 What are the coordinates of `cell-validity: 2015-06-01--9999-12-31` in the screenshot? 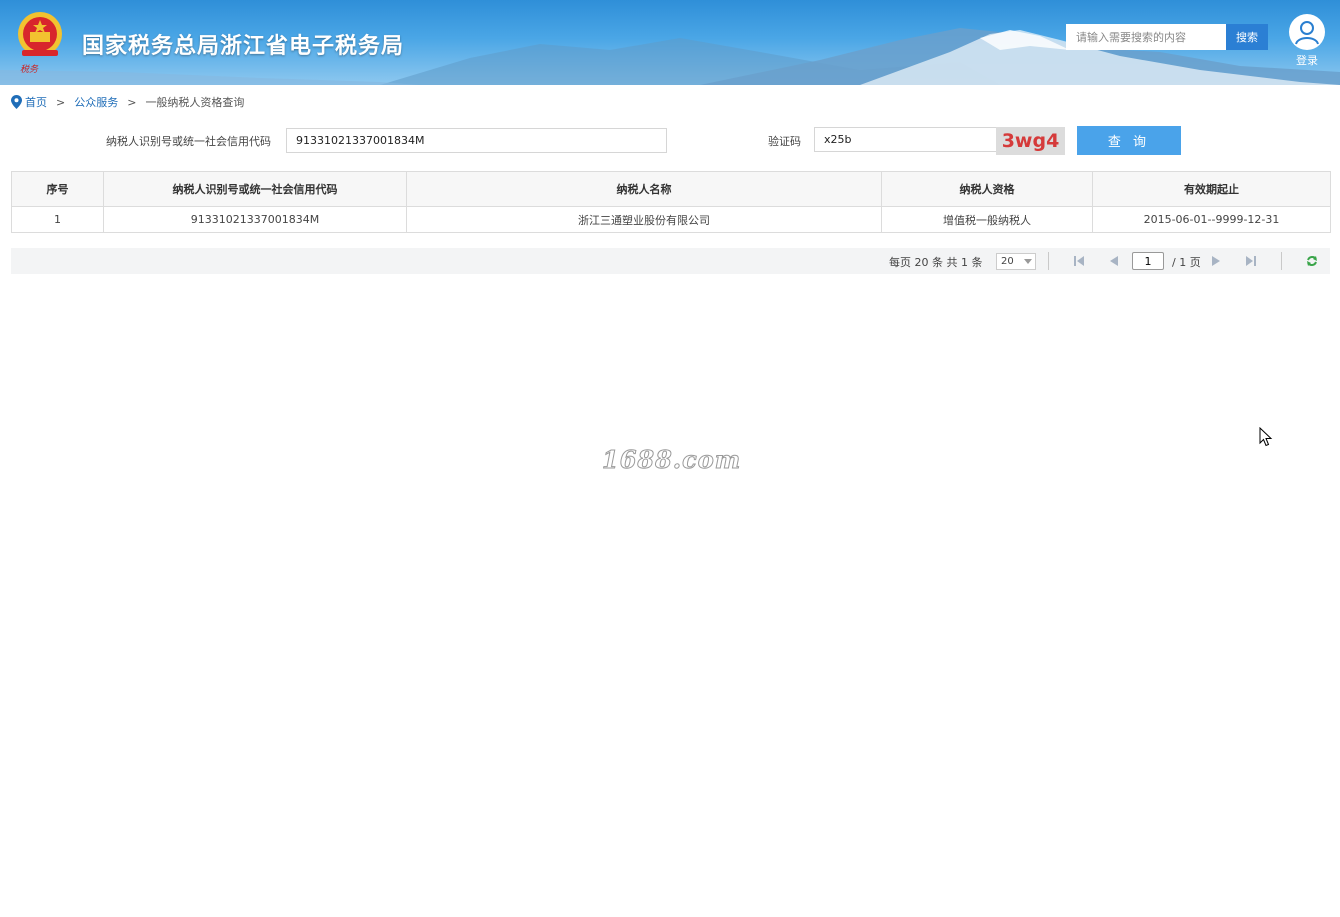 It's located at (1211, 219).